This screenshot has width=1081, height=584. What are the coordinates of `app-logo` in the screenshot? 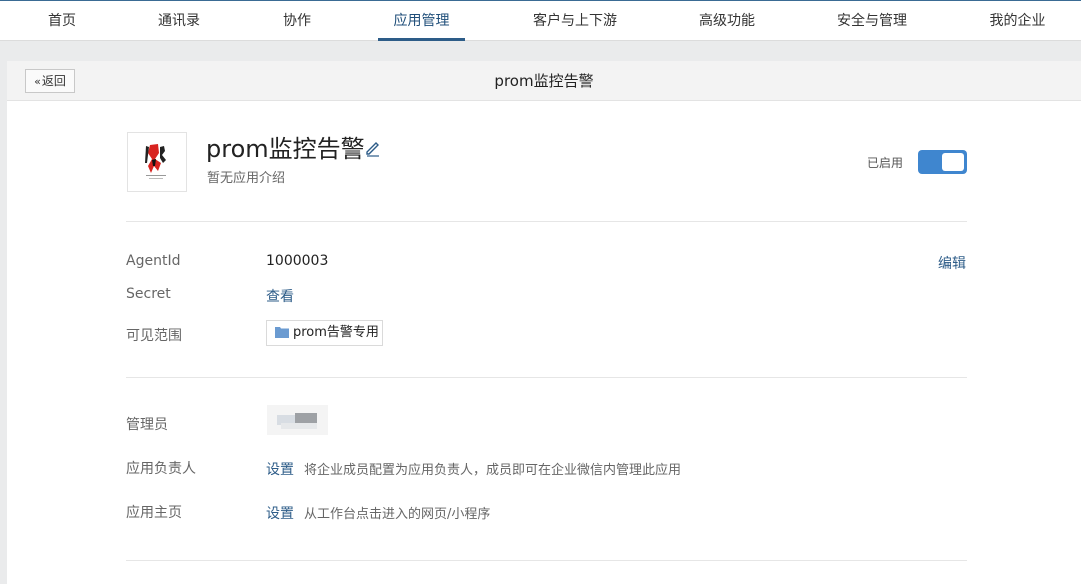 It's located at (157, 162).